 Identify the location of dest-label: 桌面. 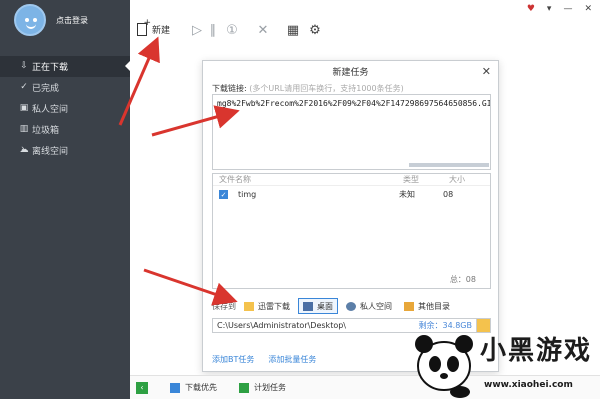
(325, 306).